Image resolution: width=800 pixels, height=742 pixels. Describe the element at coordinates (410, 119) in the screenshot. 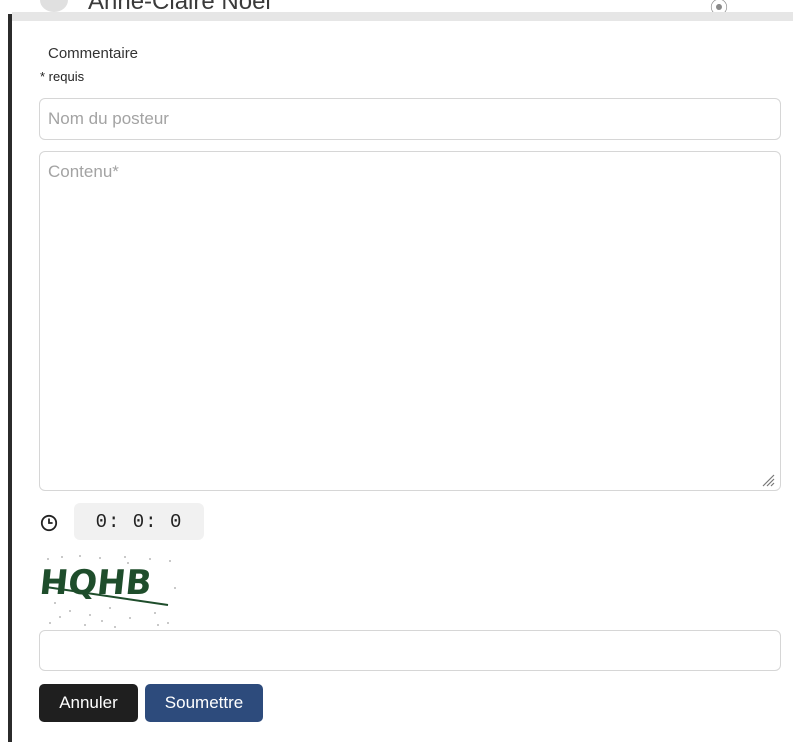

I see `poster-name-input` at that location.